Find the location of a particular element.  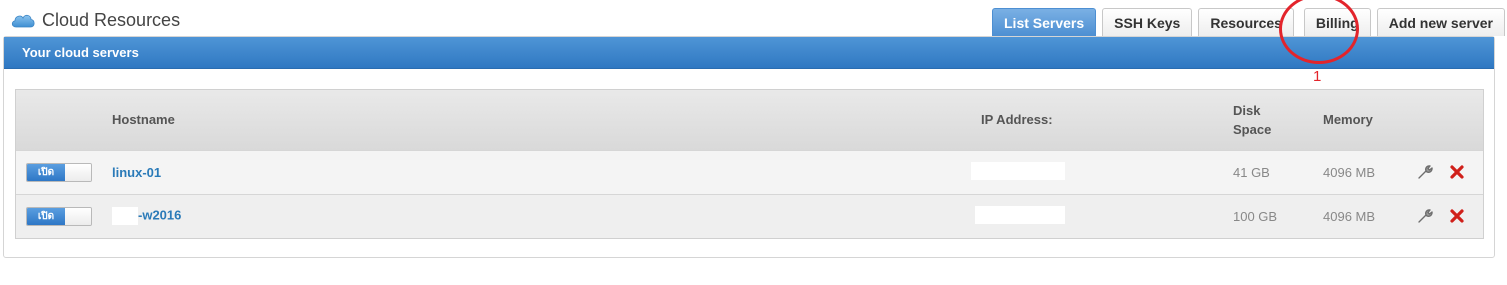

disk-value: 41 GB is located at coordinates (1251, 172).